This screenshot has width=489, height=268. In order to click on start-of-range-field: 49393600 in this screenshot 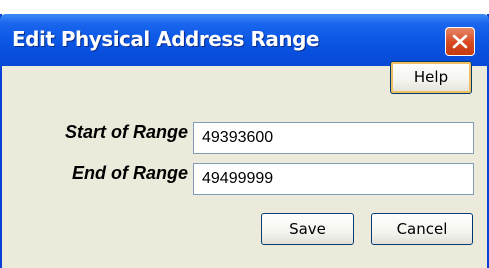, I will do `click(333, 138)`.